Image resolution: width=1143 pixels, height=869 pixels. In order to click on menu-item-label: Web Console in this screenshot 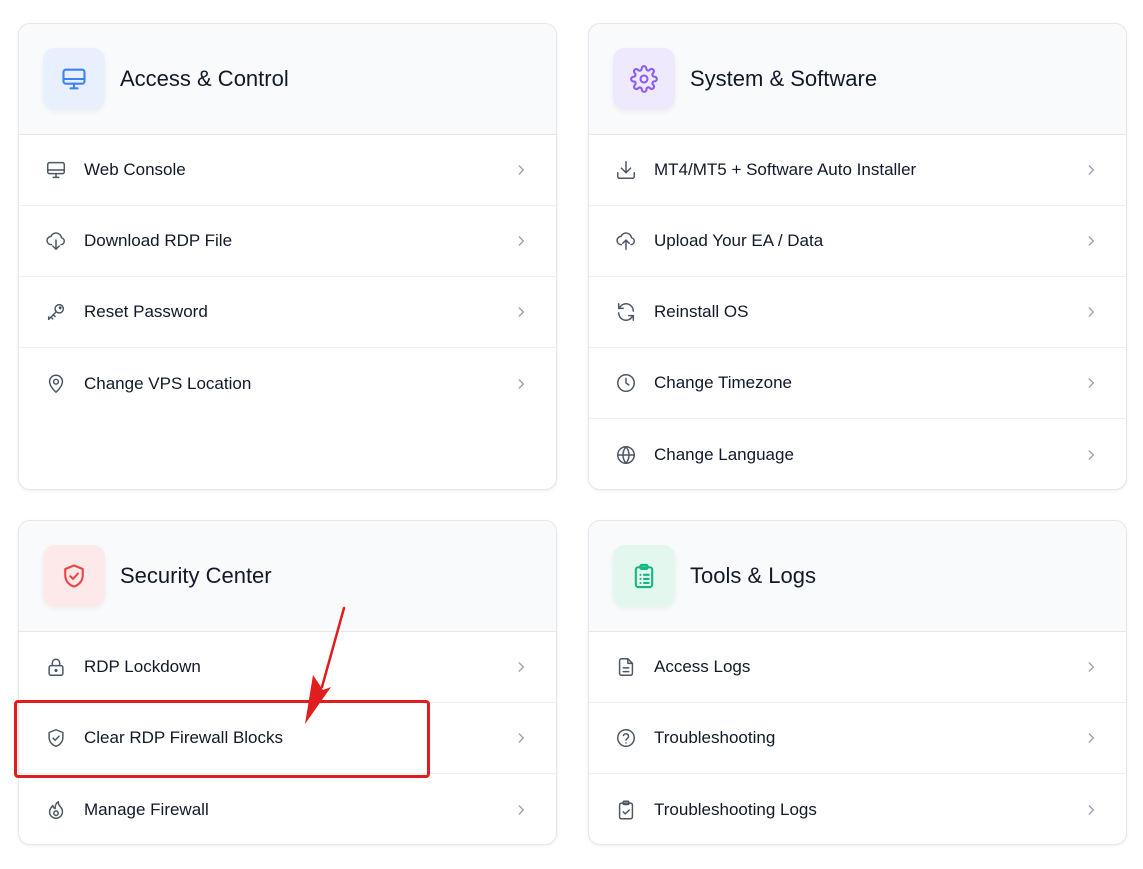, I will do `click(135, 169)`.